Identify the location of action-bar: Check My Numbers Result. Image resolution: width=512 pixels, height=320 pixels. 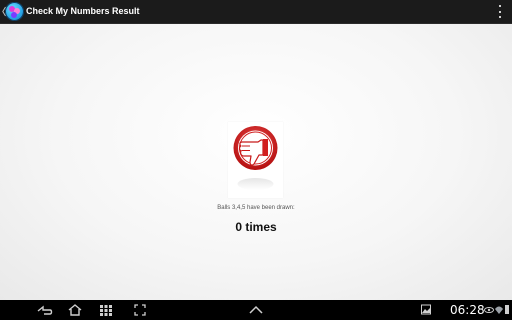
(256, 12).